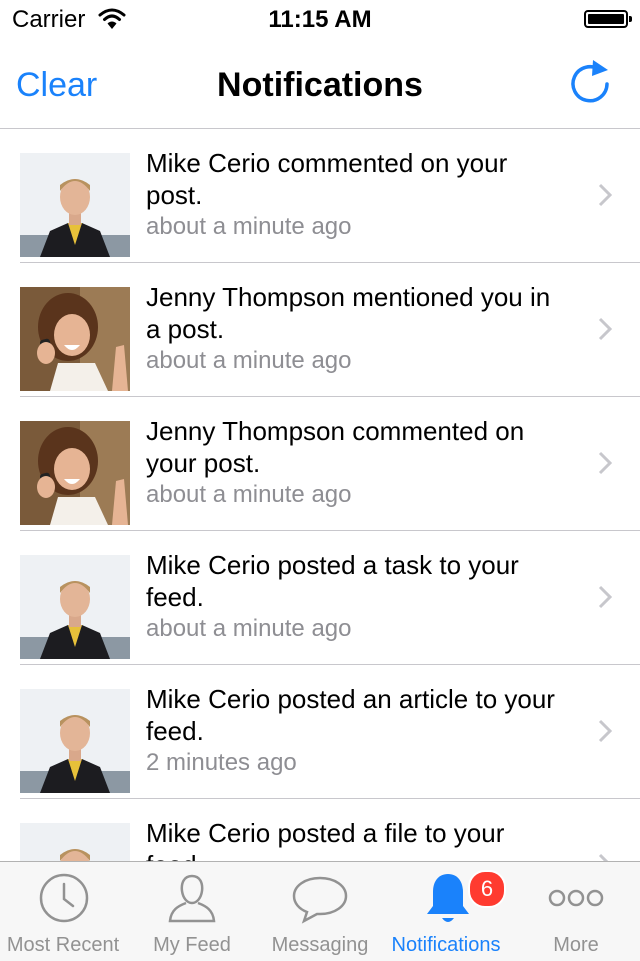 This screenshot has width=640, height=961. I want to click on refresh-icon, so click(590, 82).